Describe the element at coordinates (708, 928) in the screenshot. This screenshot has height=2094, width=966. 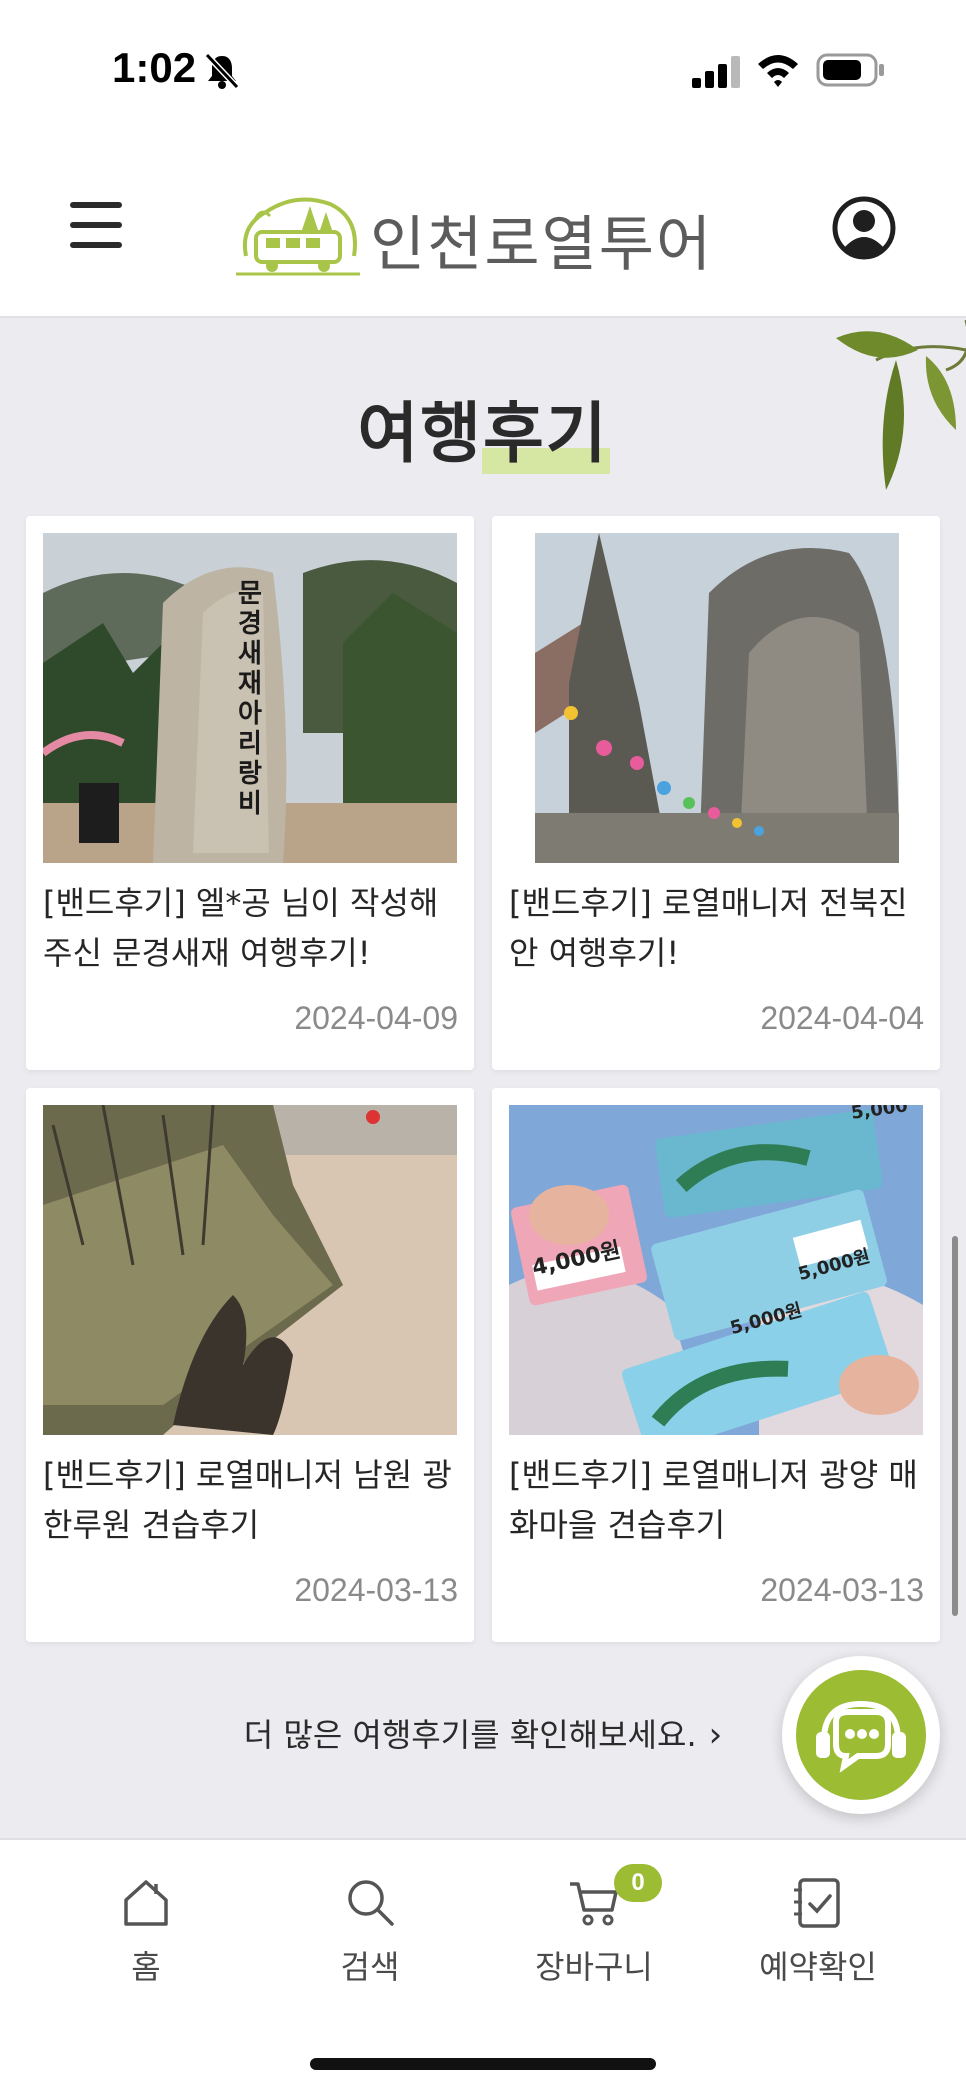
I see `review-title: [밴드후기] 로열매니저 전북진안 여행후기!` at that location.